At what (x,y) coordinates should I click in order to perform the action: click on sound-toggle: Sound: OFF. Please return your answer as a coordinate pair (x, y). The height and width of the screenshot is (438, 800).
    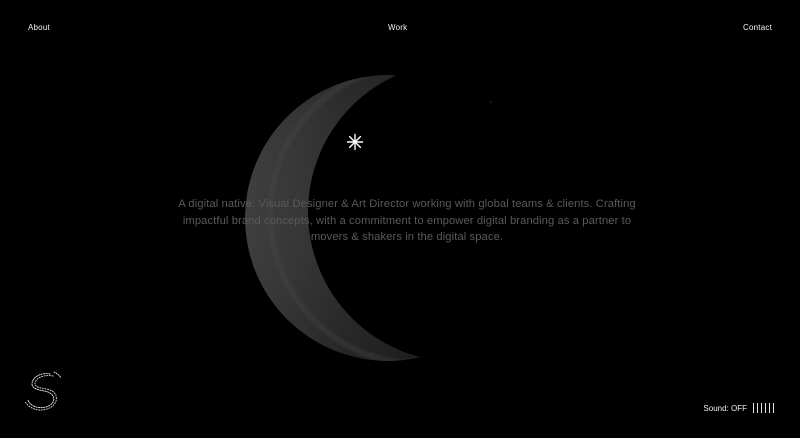
    Looking at the image, I should click on (738, 408).